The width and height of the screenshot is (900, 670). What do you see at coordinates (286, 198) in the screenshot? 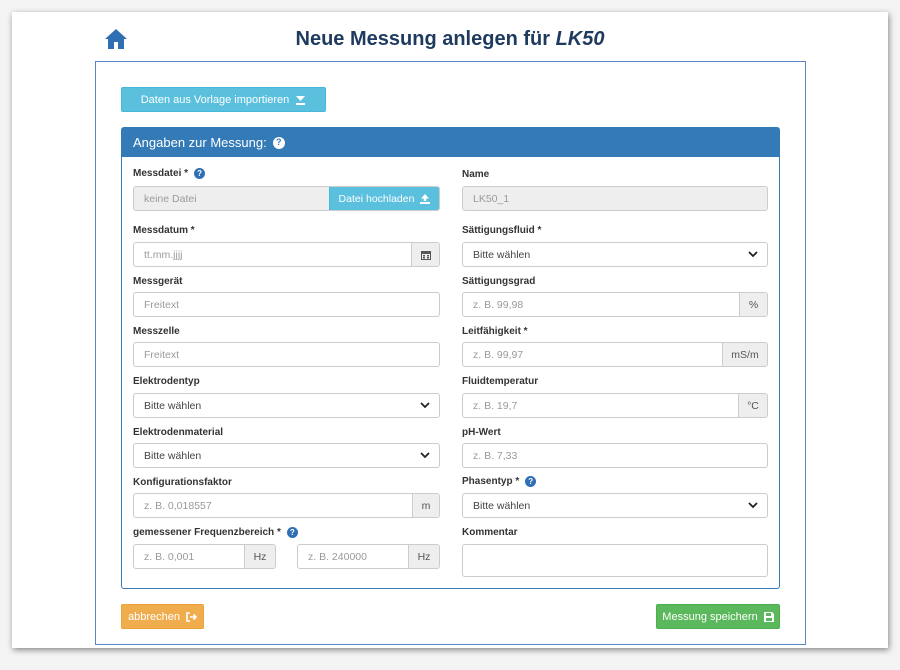
I see `messdatei-field: keine Datei Datei hochladen` at bounding box center [286, 198].